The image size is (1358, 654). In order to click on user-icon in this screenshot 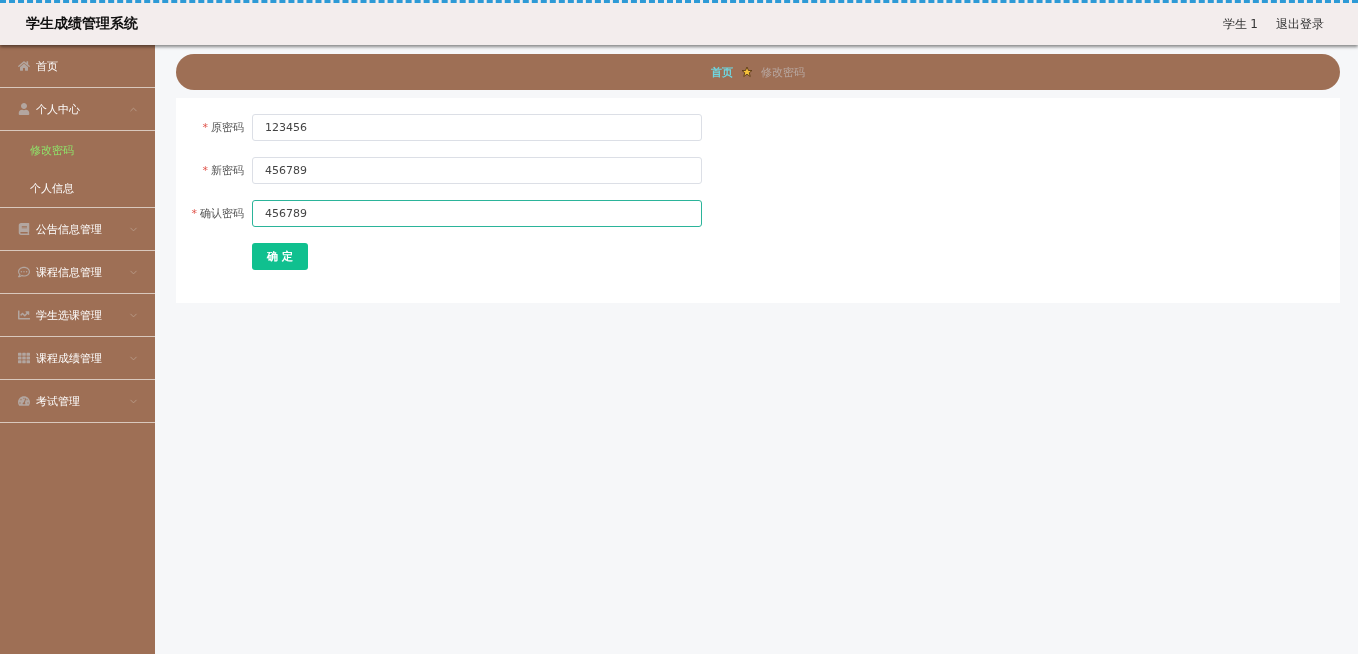, I will do `click(24, 109)`.